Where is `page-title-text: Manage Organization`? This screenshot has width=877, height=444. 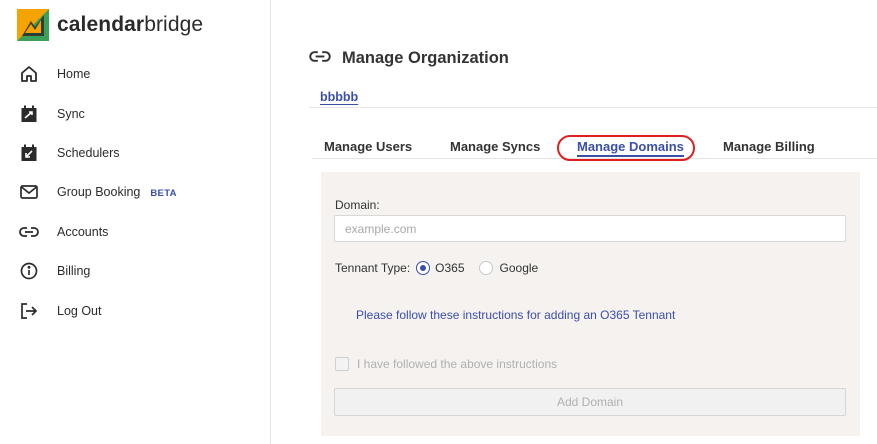 page-title-text: Manage Organization is located at coordinates (425, 58).